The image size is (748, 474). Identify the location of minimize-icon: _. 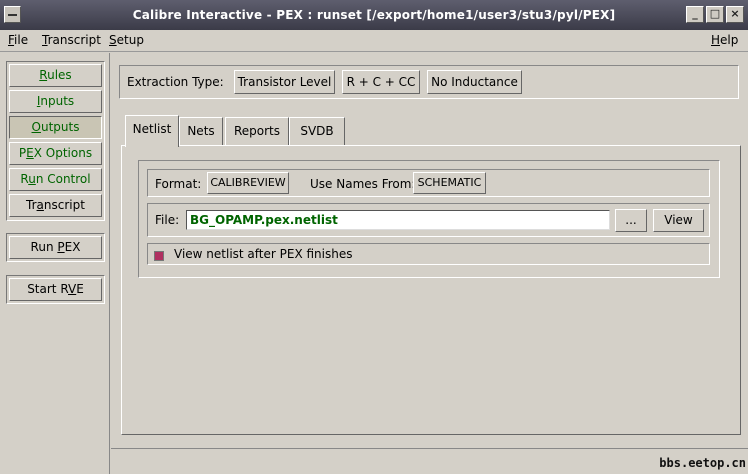
(695, 14).